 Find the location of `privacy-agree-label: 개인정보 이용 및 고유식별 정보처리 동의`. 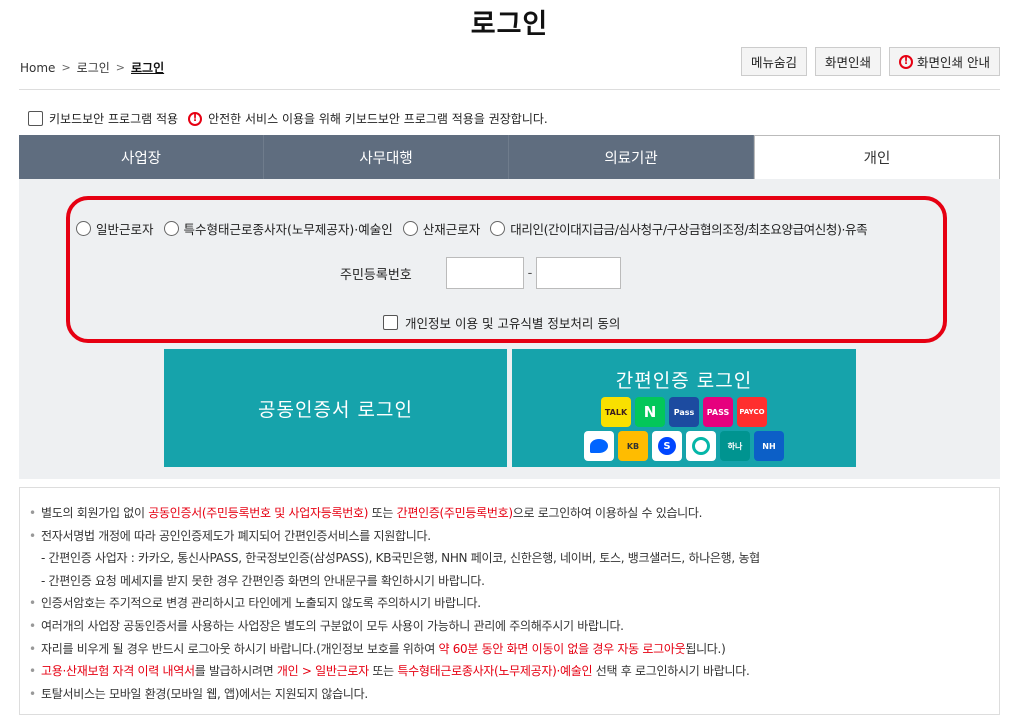

privacy-agree-label: 개인정보 이용 및 고유식별 정보처리 동의 is located at coordinates (513, 323).